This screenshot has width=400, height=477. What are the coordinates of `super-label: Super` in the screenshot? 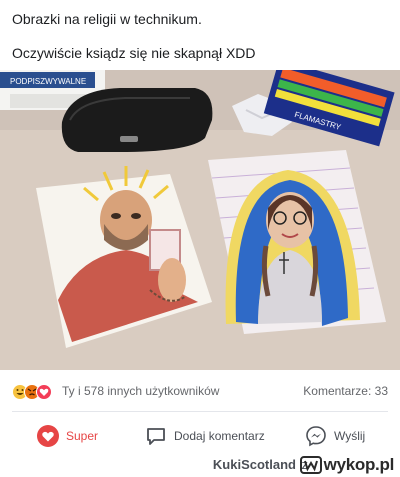 It's located at (82, 436).